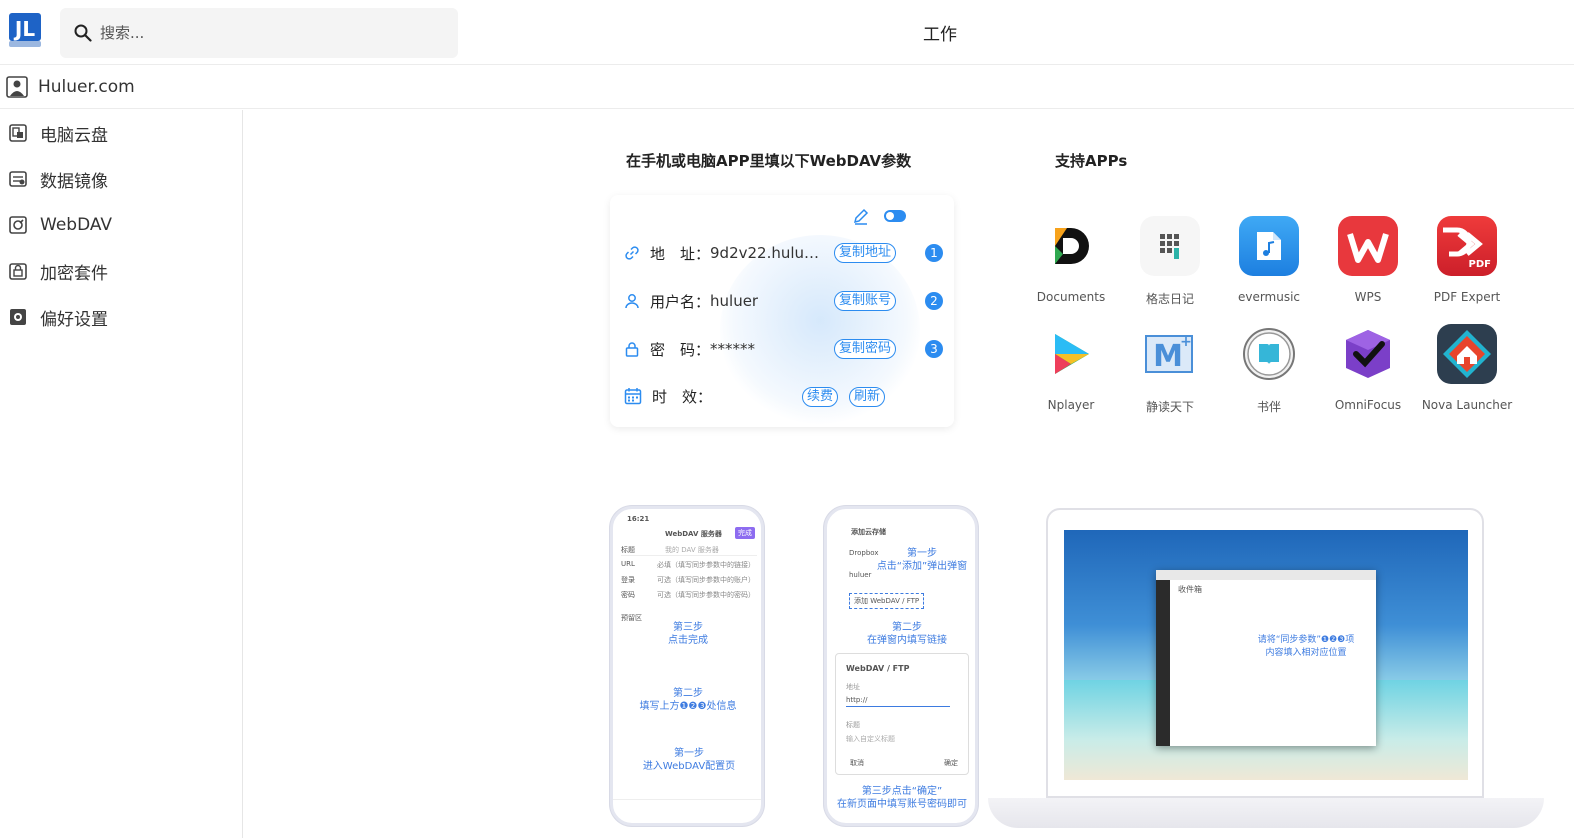 The height and width of the screenshot is (838, 1574). Describe the element at coordinates (902, 714) in the screenshot. I see `webdav-dialog: WebDAV / FTP 地址 http:// 标题 输入自定义标题 取消 确定` at that location.